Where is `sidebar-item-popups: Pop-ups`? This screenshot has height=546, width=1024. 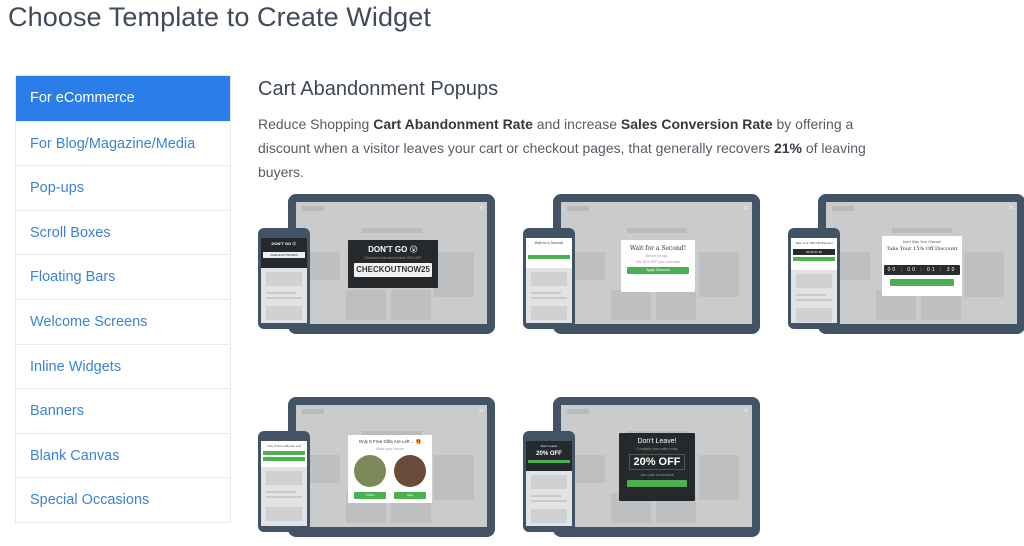
sidebar-item-popups: Pop-ups is located at coordinates (123, 187).